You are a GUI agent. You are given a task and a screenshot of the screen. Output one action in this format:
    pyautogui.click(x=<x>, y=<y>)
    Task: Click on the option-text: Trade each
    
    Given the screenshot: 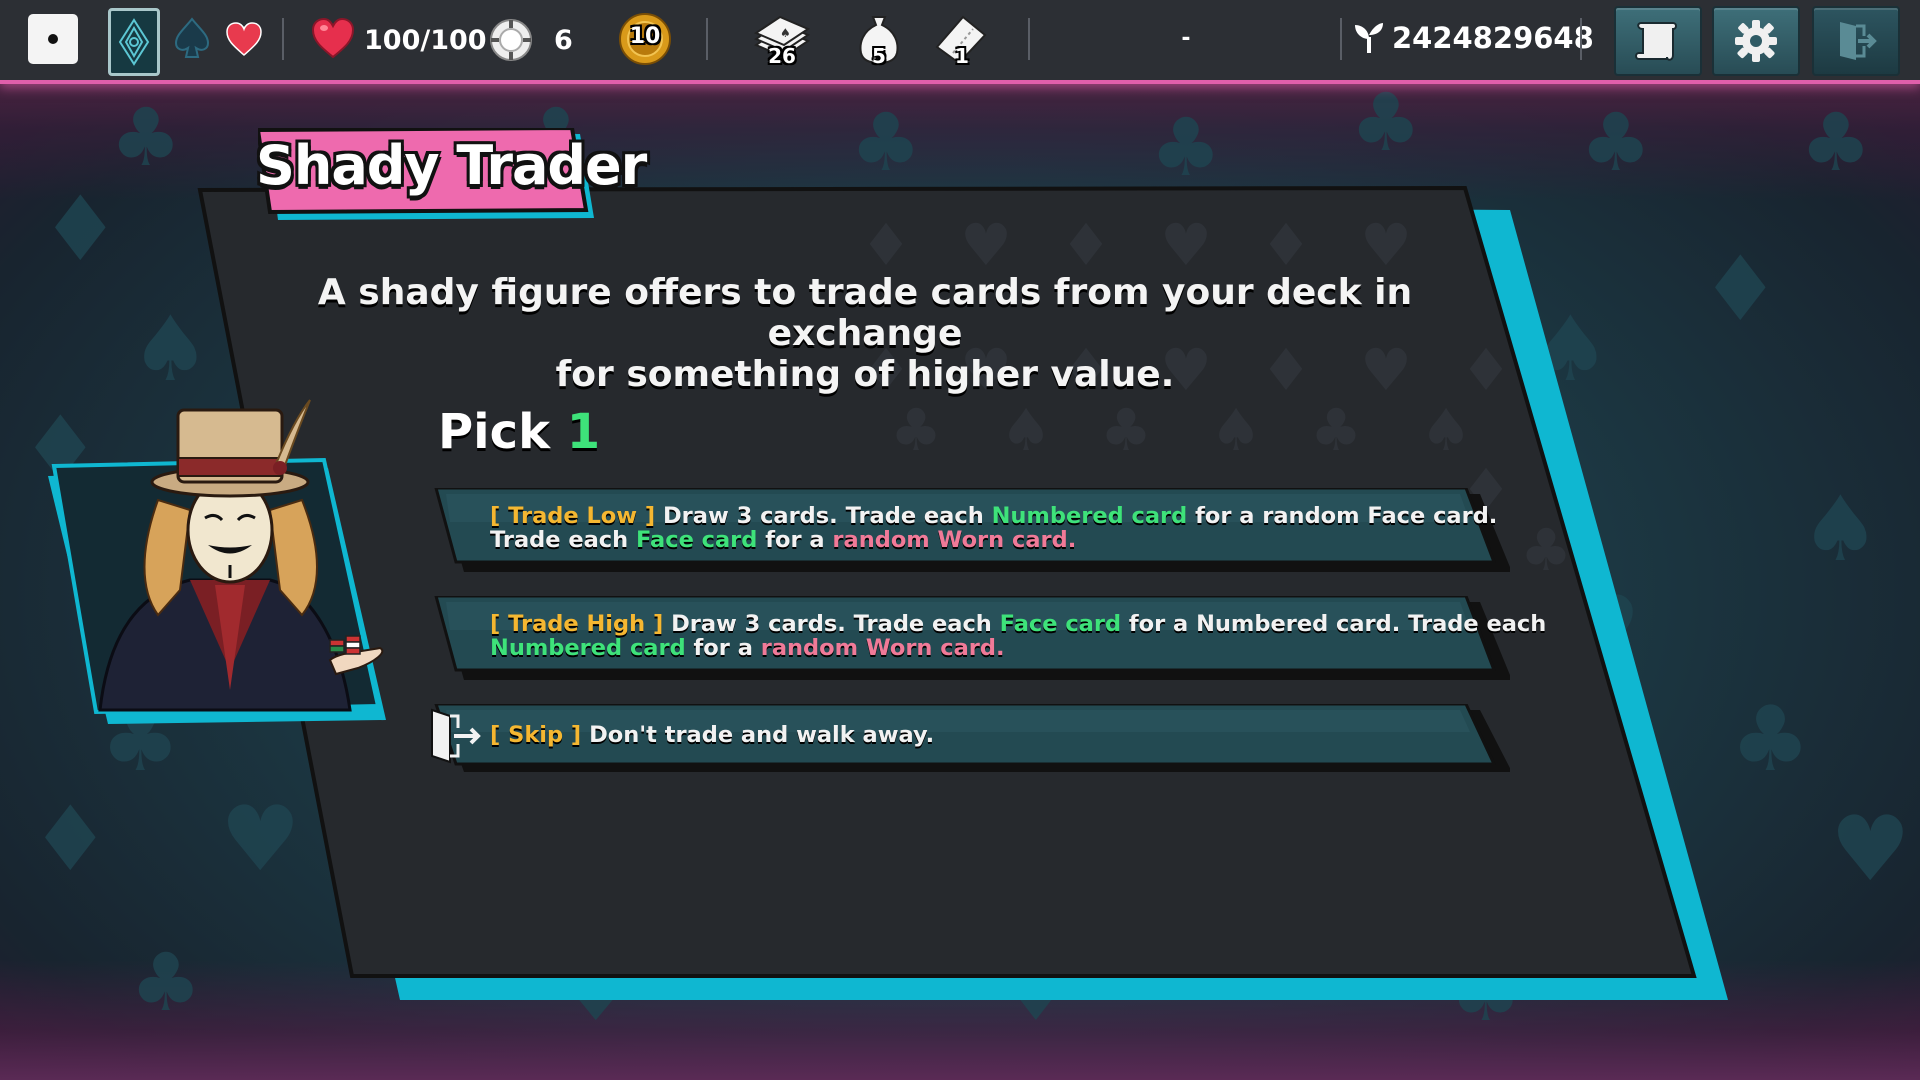 What is the action you would take?
    pyautogui.click(x=563, y=540)
    